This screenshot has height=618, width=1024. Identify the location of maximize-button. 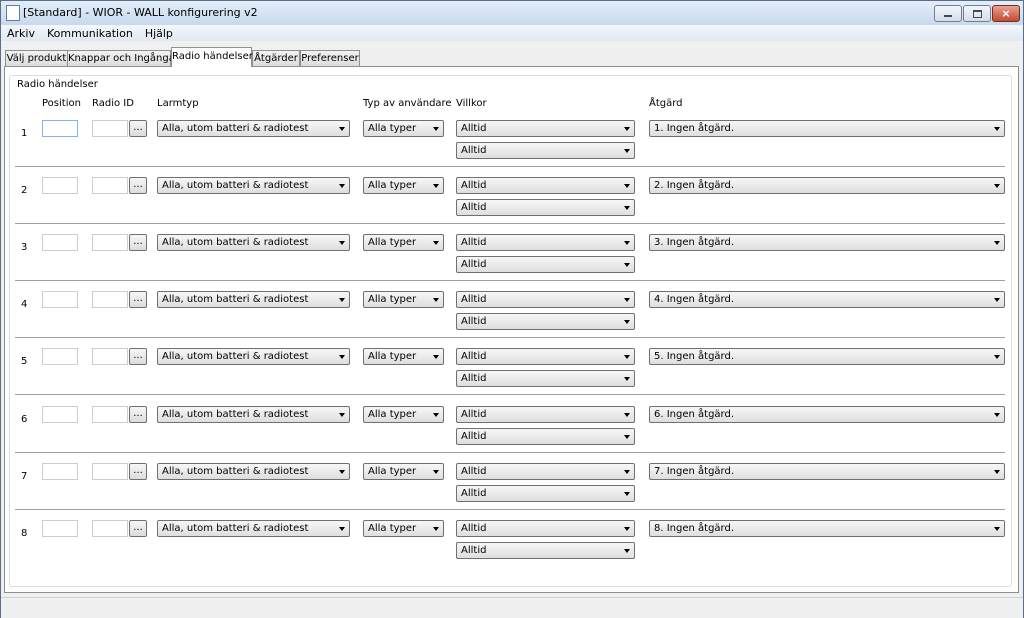
(977, 13).